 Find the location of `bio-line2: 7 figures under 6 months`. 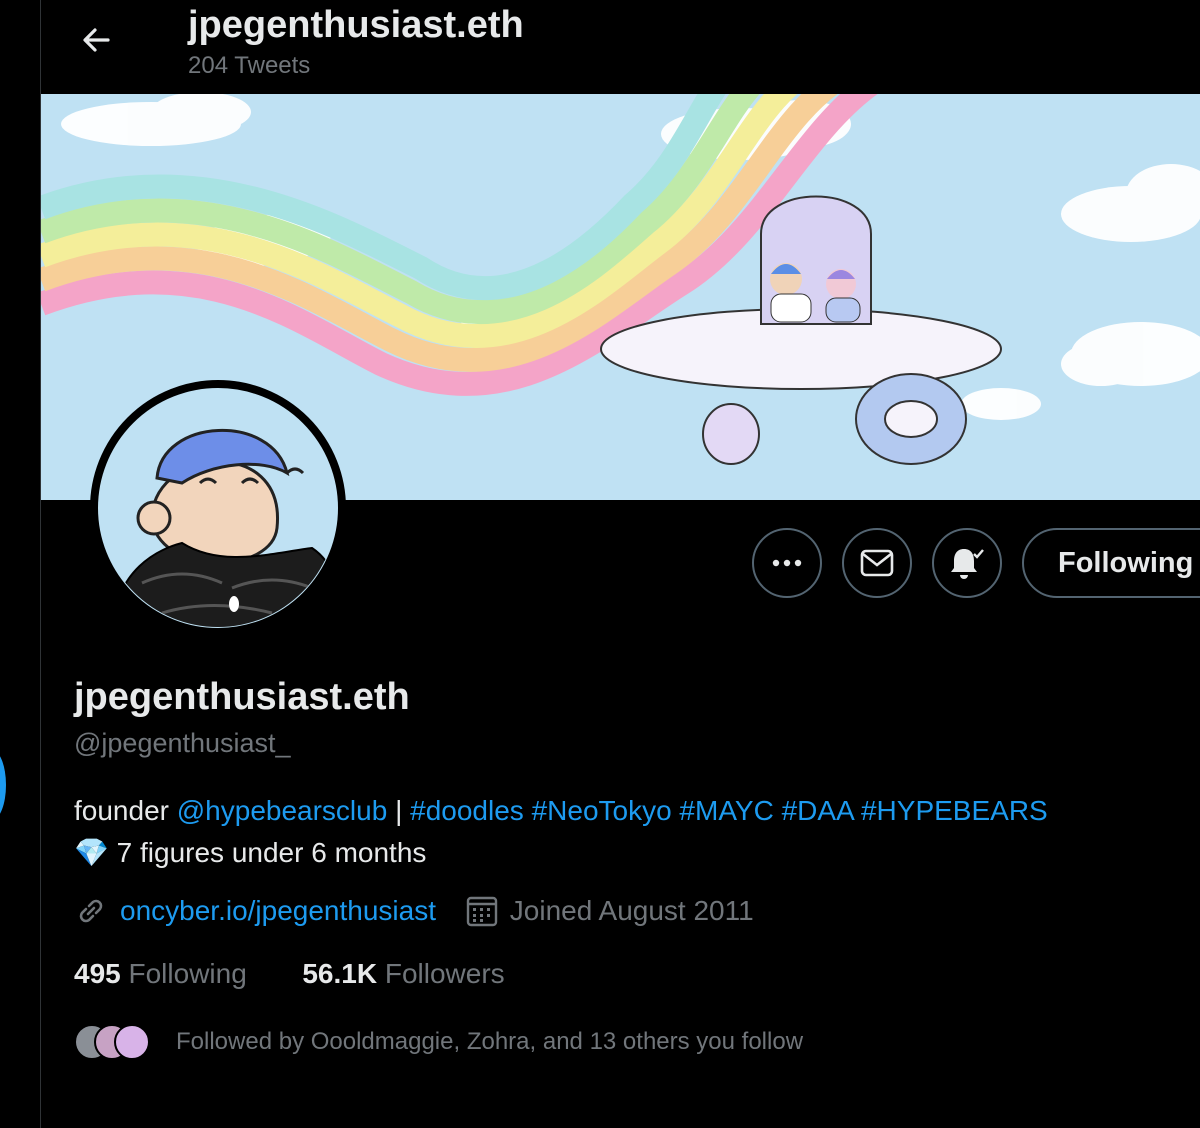

bio-line2: 7 figures under 6 months is located at coordinates (267, 852).